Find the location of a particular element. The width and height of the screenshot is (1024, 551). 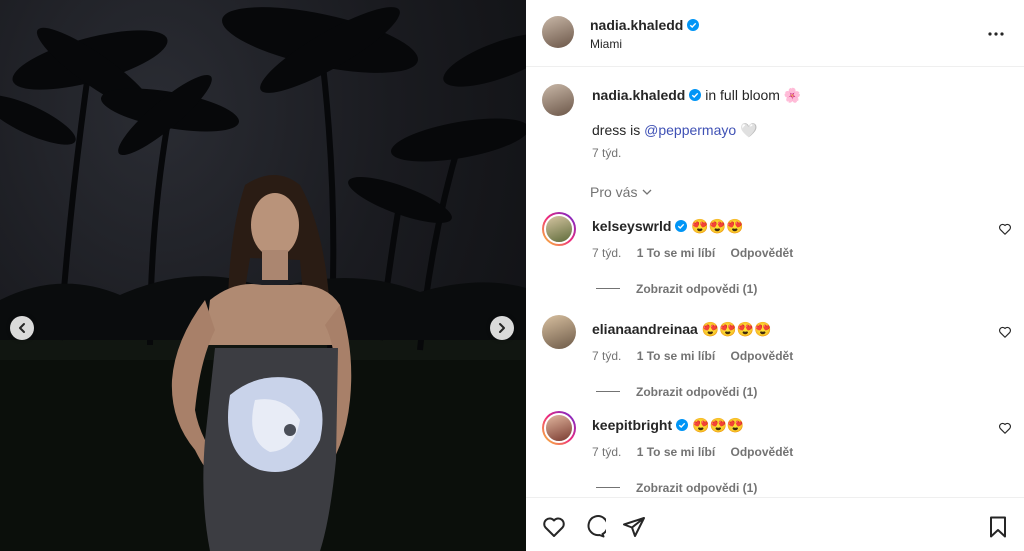

comment-icon is located at coordinates (594, 527).